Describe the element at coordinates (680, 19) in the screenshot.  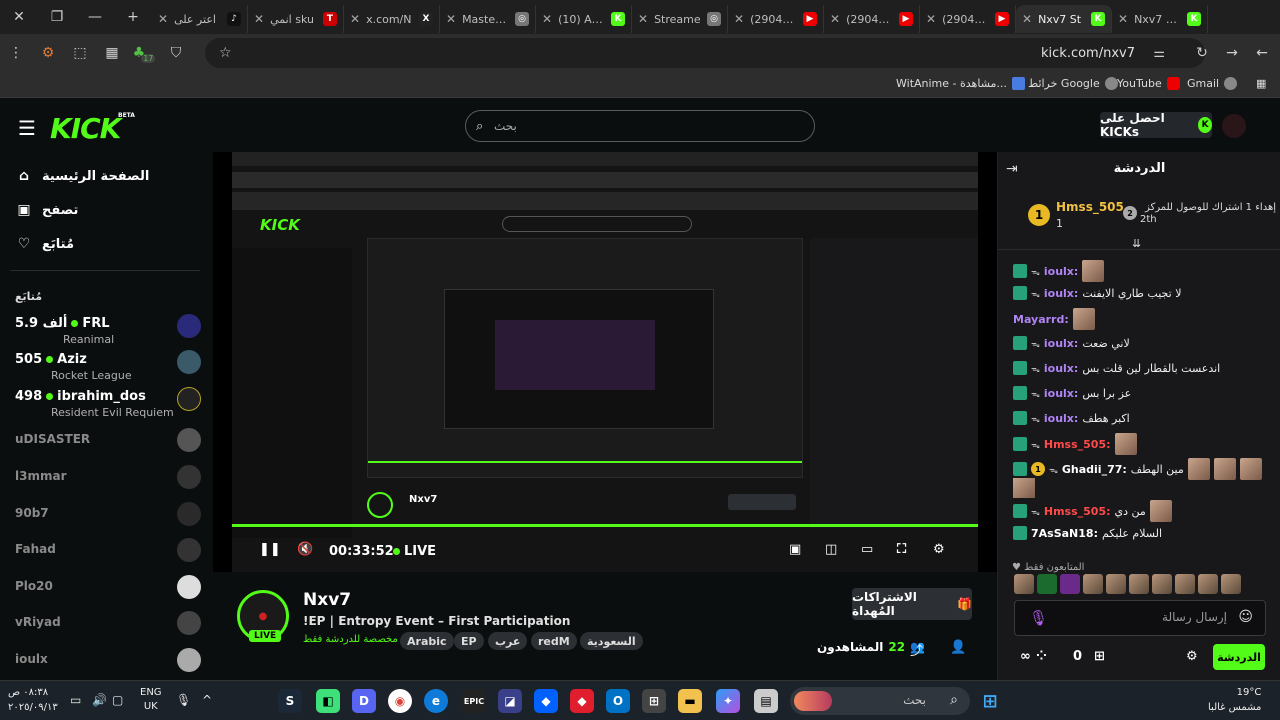
I see `browser-tab: ✕ Streame ◎` at that location.